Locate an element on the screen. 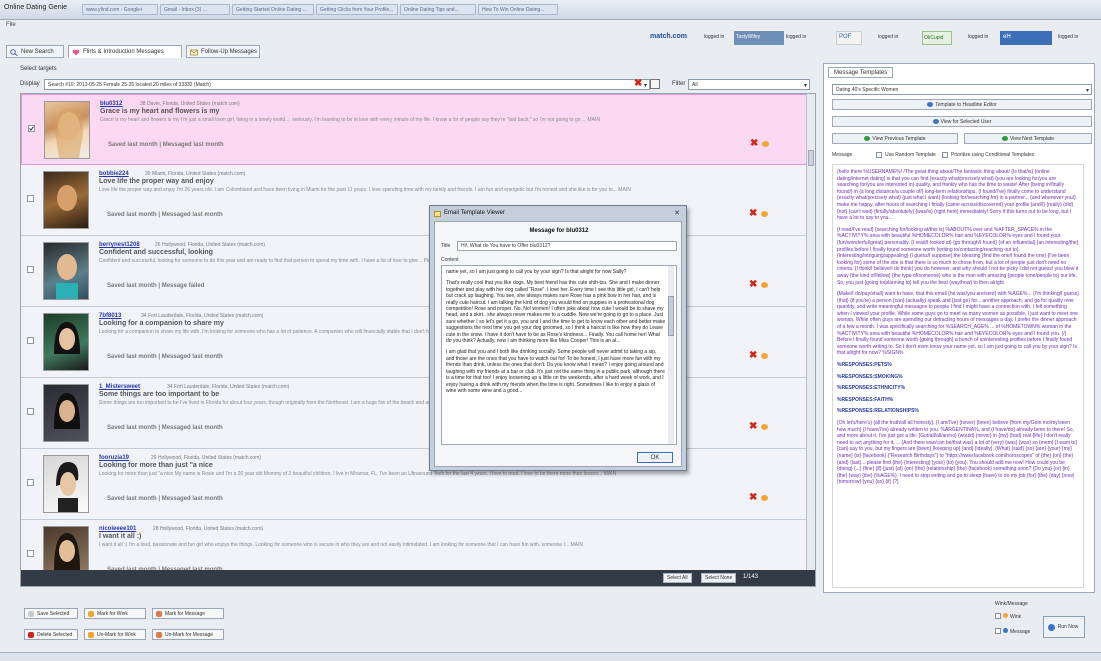 This screenshot has height=661, width=1101. delete-search-icon: ✖ is located at coordinates (638, 84).